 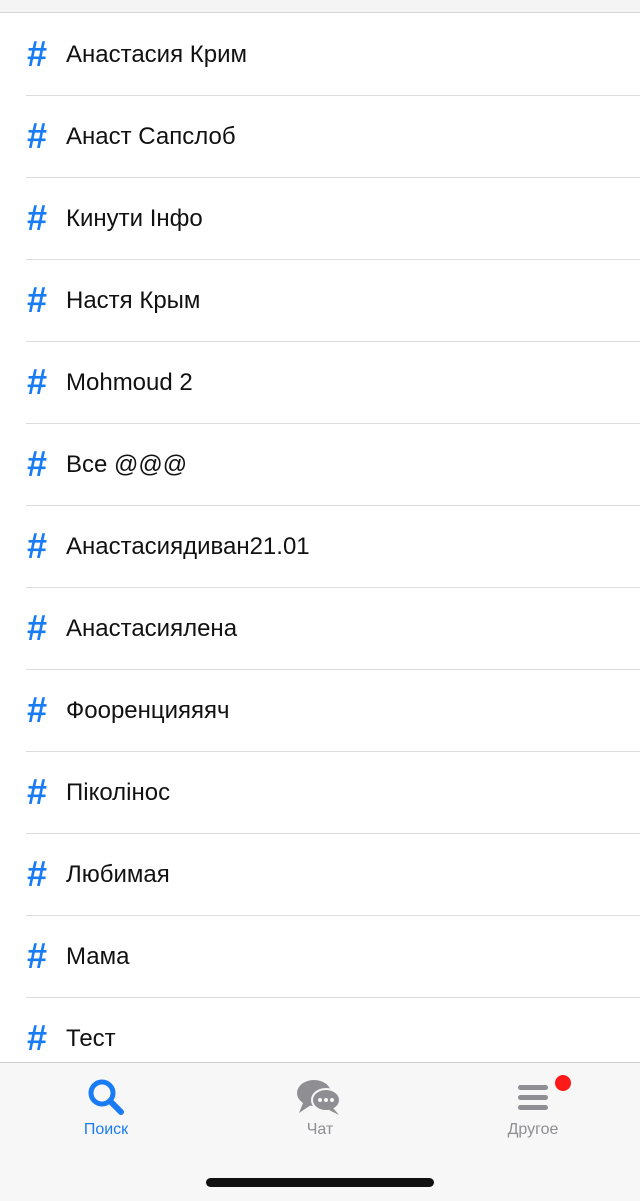 What do you see at coordinates (106, 1129) in the screenshot?
I see `tab-search-label: Поиск` at bounding box center [106, 1129].